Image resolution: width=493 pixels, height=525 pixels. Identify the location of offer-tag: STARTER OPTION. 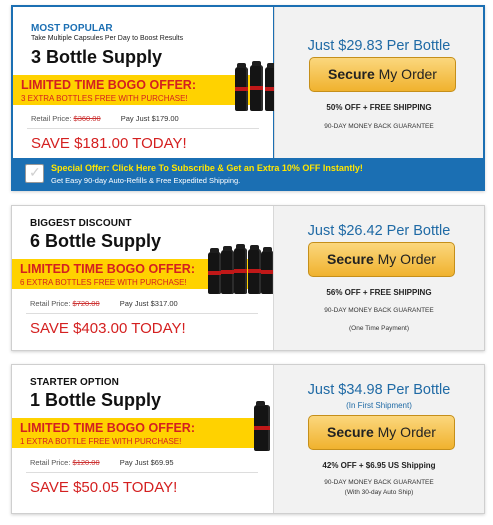
(74, 382).